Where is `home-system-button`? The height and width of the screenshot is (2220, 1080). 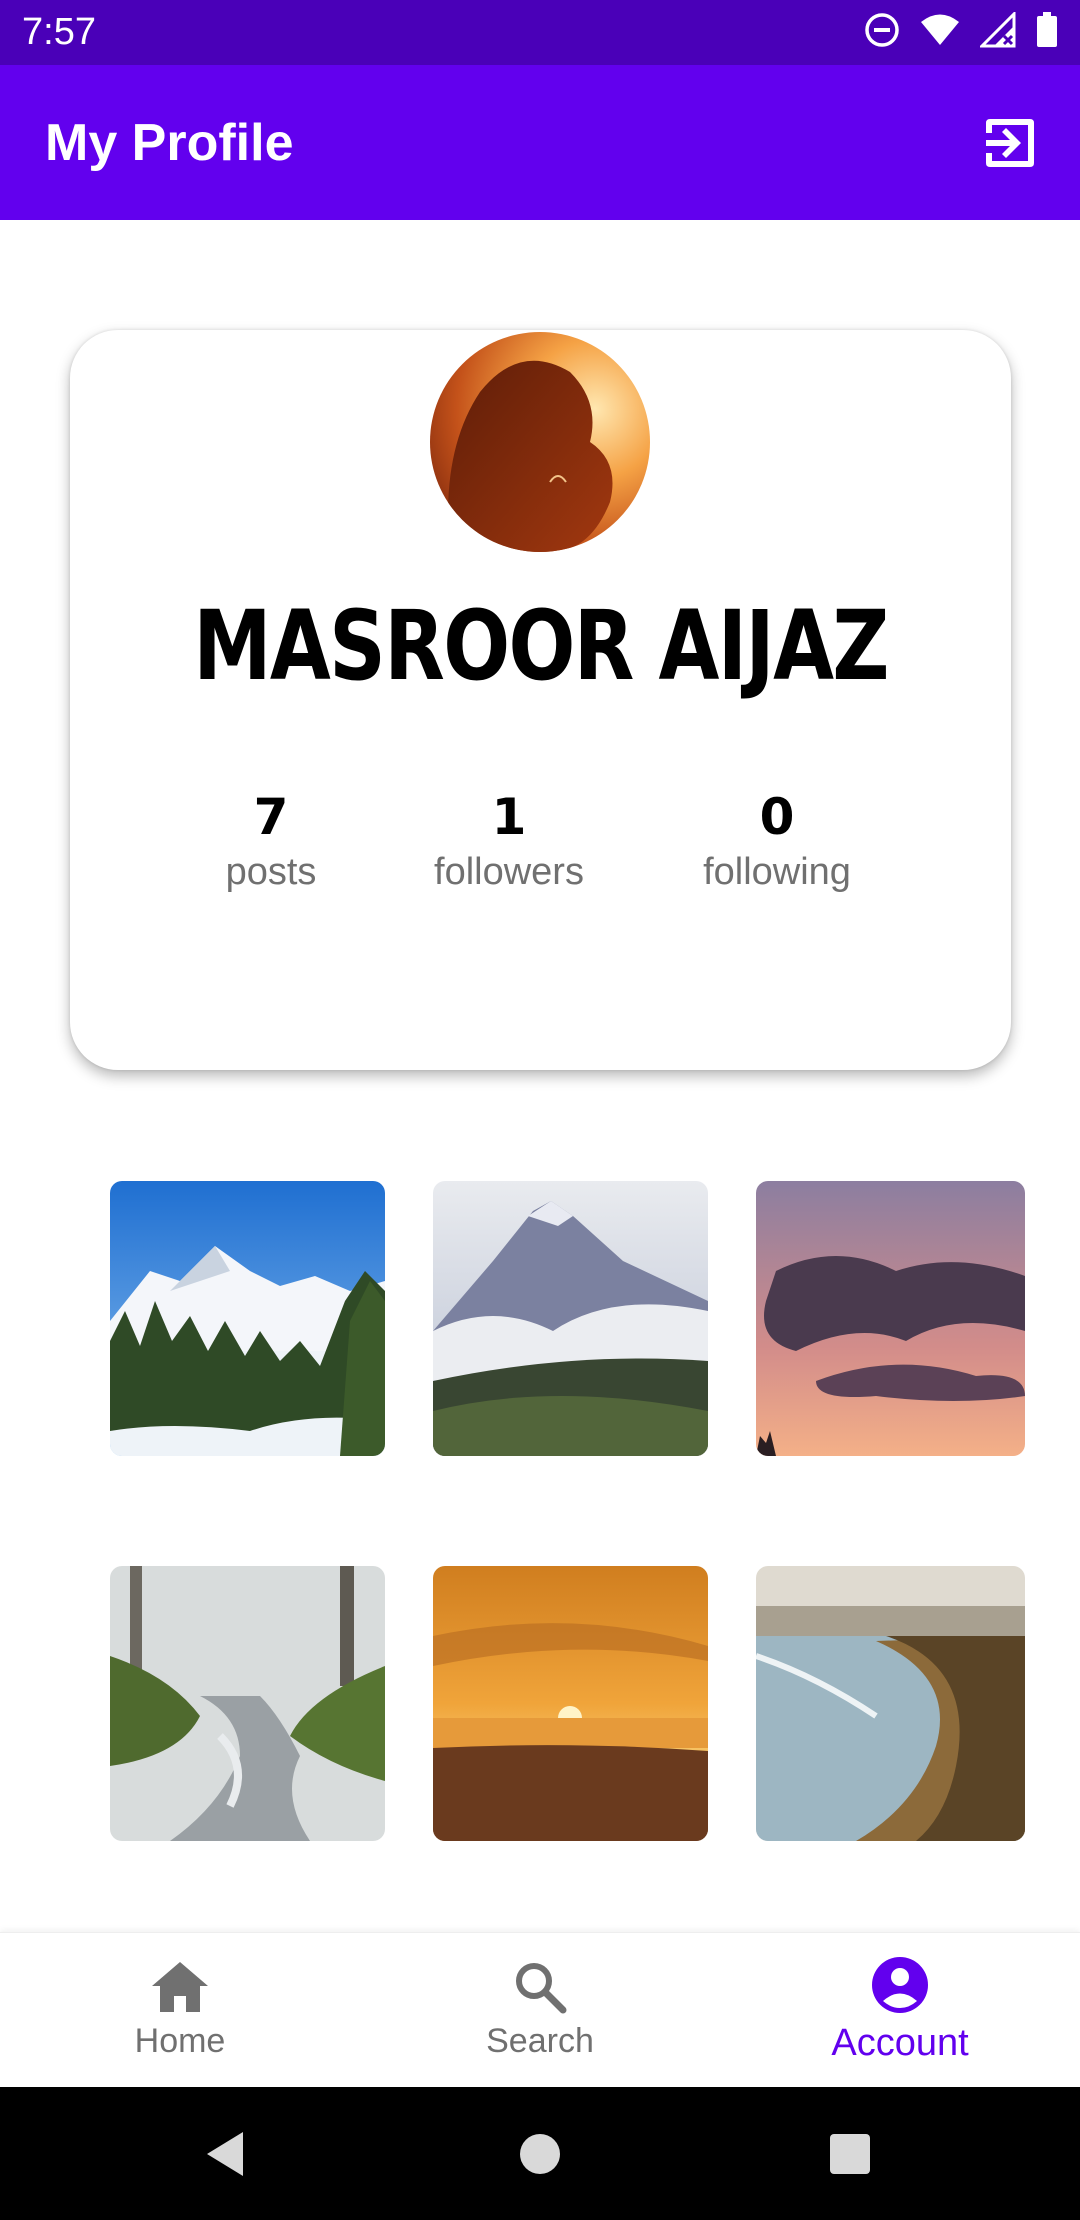
home-system-button is located at coordinates (540, 2153).